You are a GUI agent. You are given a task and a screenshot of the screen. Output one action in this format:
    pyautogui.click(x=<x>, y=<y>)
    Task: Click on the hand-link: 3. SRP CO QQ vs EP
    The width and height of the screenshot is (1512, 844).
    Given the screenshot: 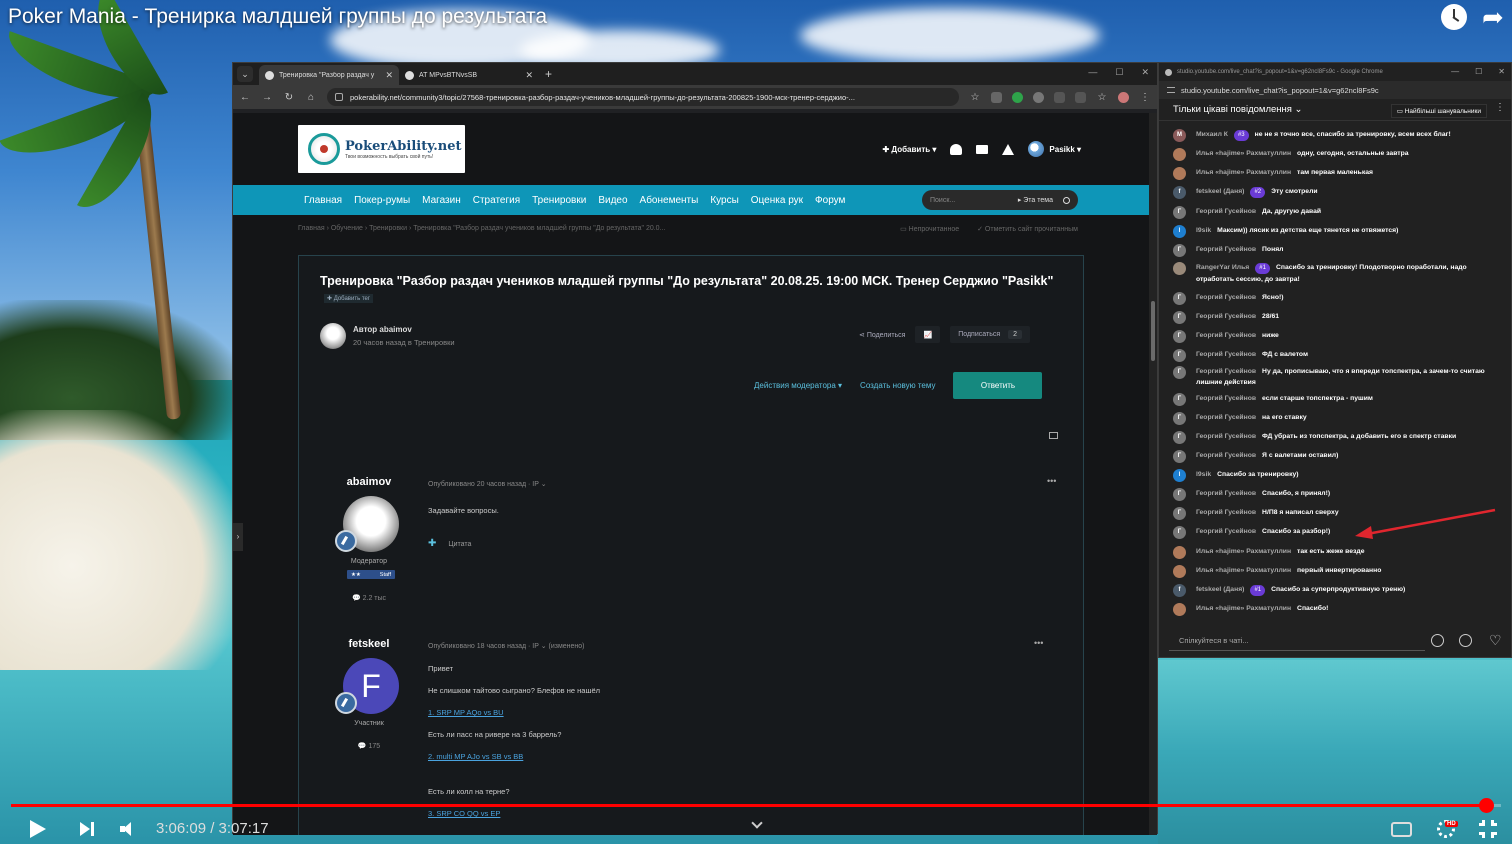 What is the action you would take?
    pyautogui.click(x=464, y=813)
    